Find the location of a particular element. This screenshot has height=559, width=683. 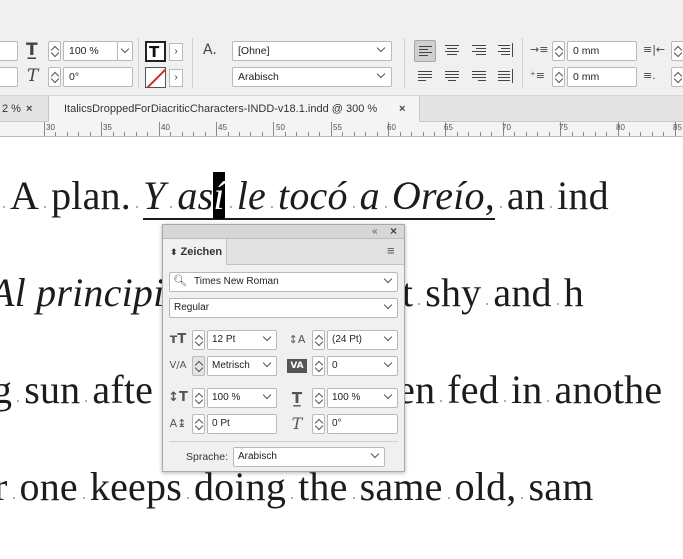

stroke-none-swatch is located at coordinates (155, 77).